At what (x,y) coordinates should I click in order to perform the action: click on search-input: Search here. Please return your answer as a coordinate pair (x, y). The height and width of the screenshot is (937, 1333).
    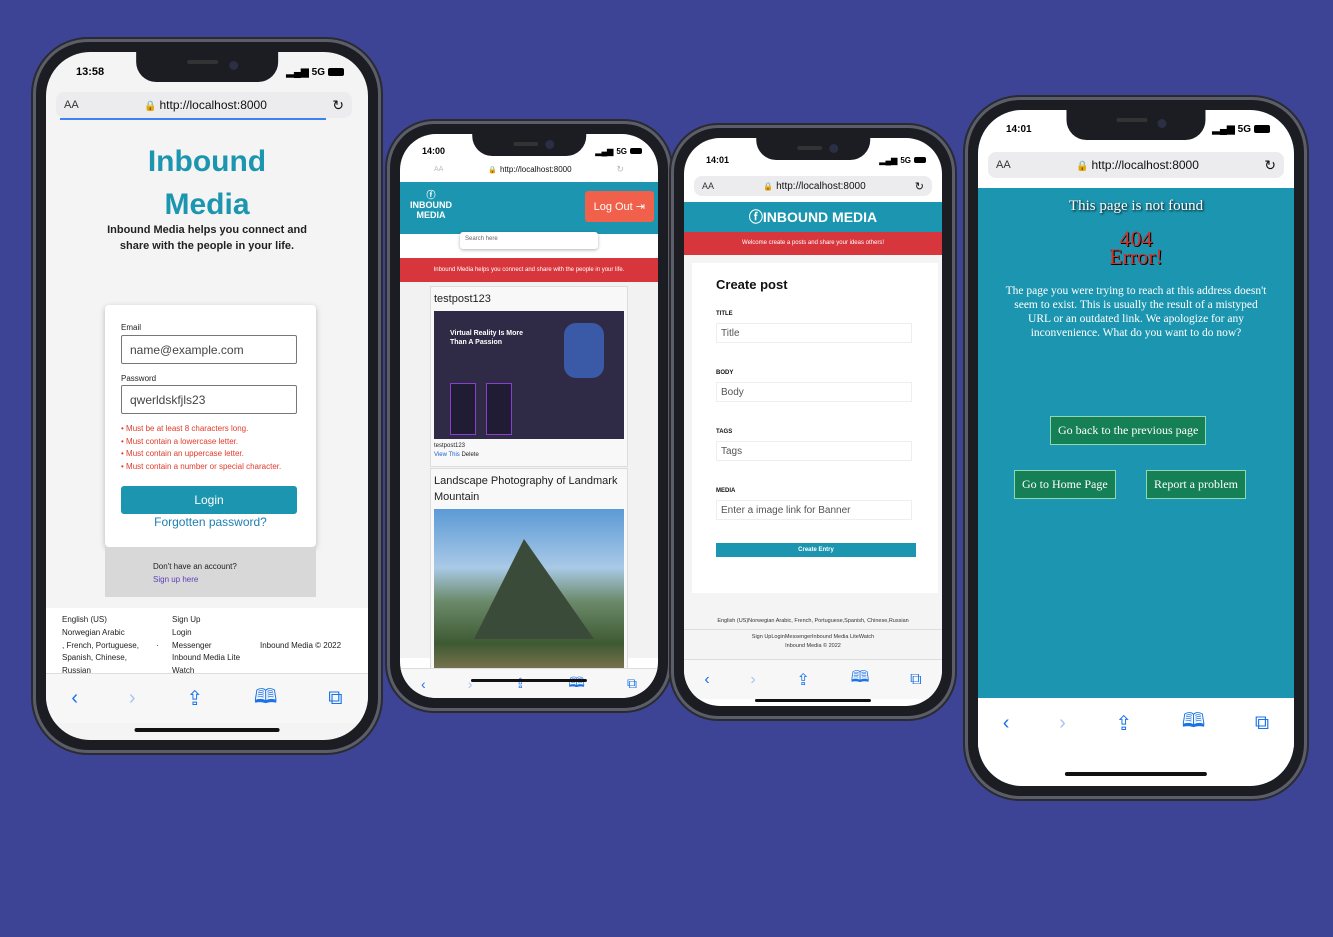
    Looking at the image, I should click on (529, 240).